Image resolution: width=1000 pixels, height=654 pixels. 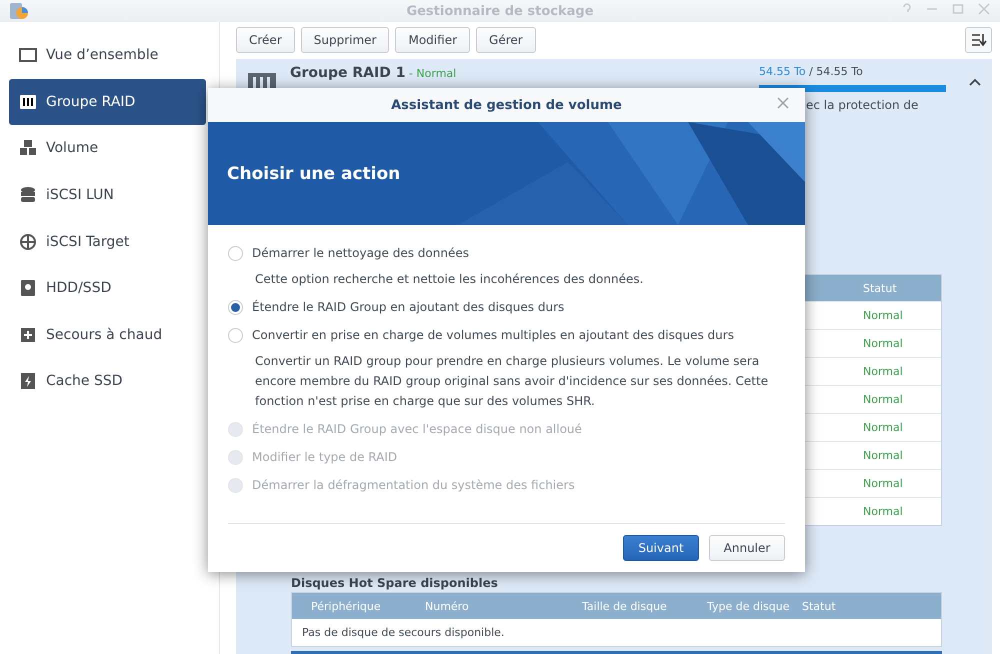 What do you see at coordinates (907, 9) in the screenshot?
I see `help-icon` at bounding box center [907, 9].